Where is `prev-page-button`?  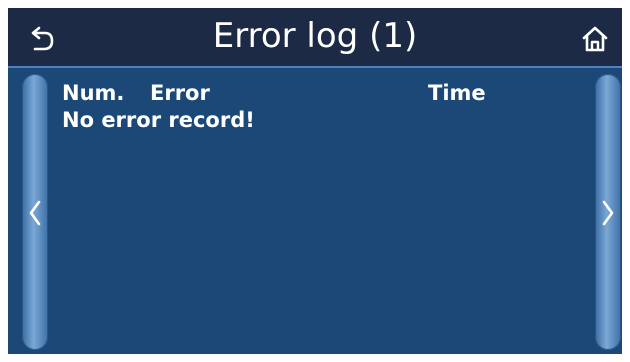 prev-page-button is located at coordinates (35, 212).